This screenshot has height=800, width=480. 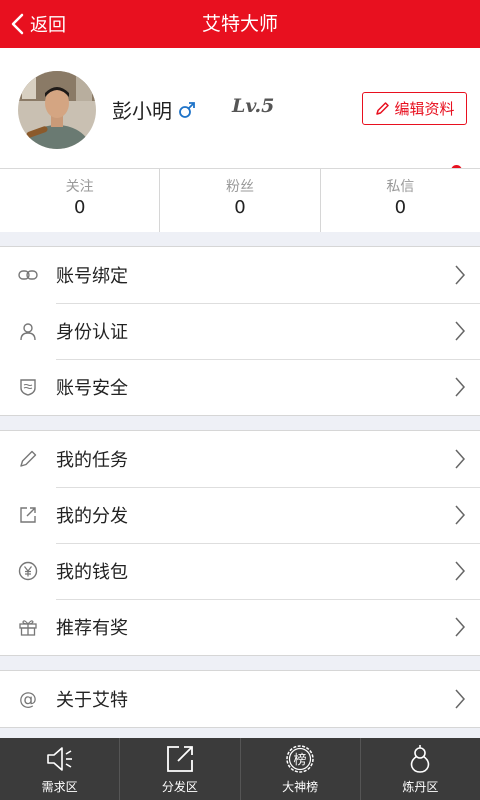 What do you see at coordinates (92, 460) in the screenshot?
I see `menu-item-label: 我的任务` at bounding box center [92, 460].